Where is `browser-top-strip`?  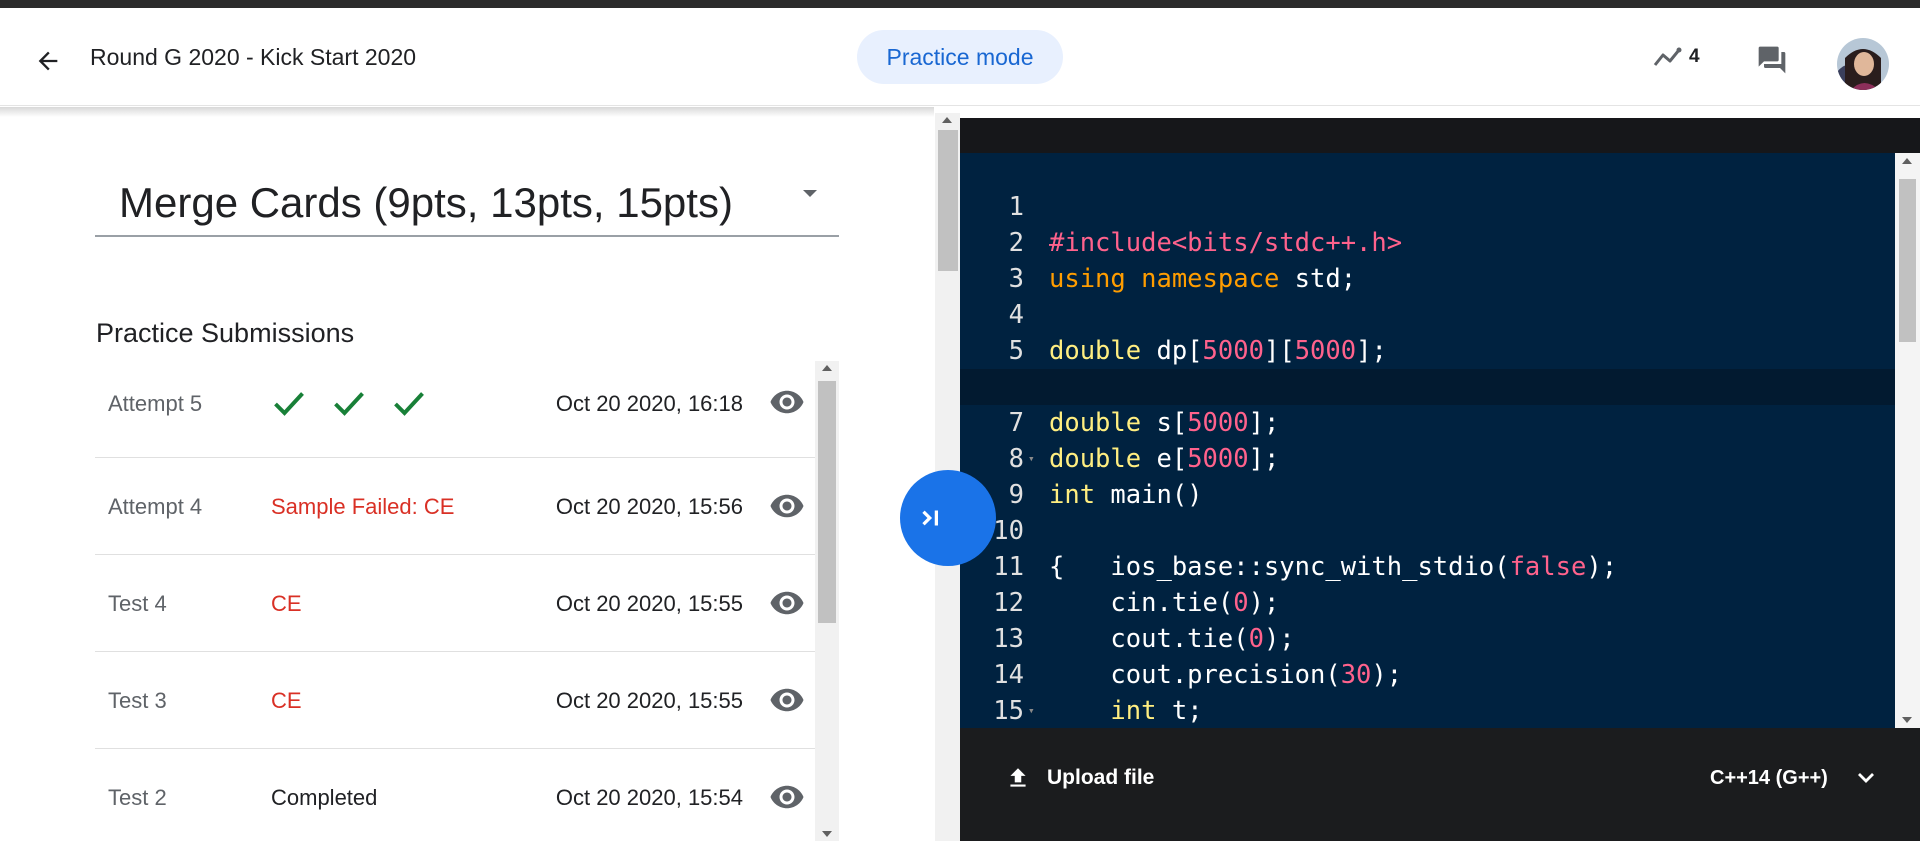
browser-top-strip is located at coordinates (960, 4).